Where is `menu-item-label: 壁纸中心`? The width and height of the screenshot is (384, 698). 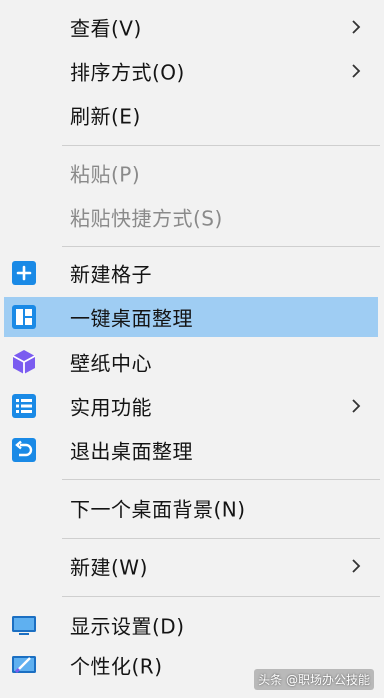 menu-item-label: 壁纸中心 is located at coordinates (111, 363).